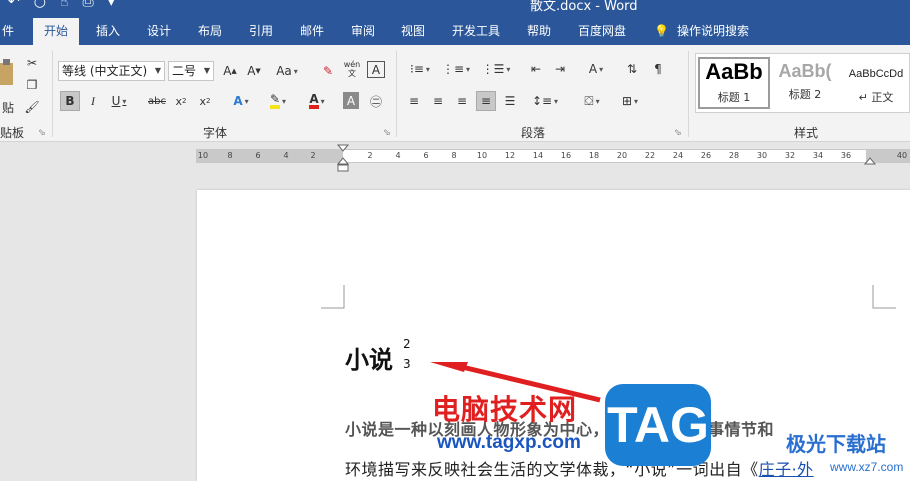  I want to click on body-line-2: 环境描写来反映社会生活的文学体裁，“小说”一词出自《庄子·外, so click(579, 468).